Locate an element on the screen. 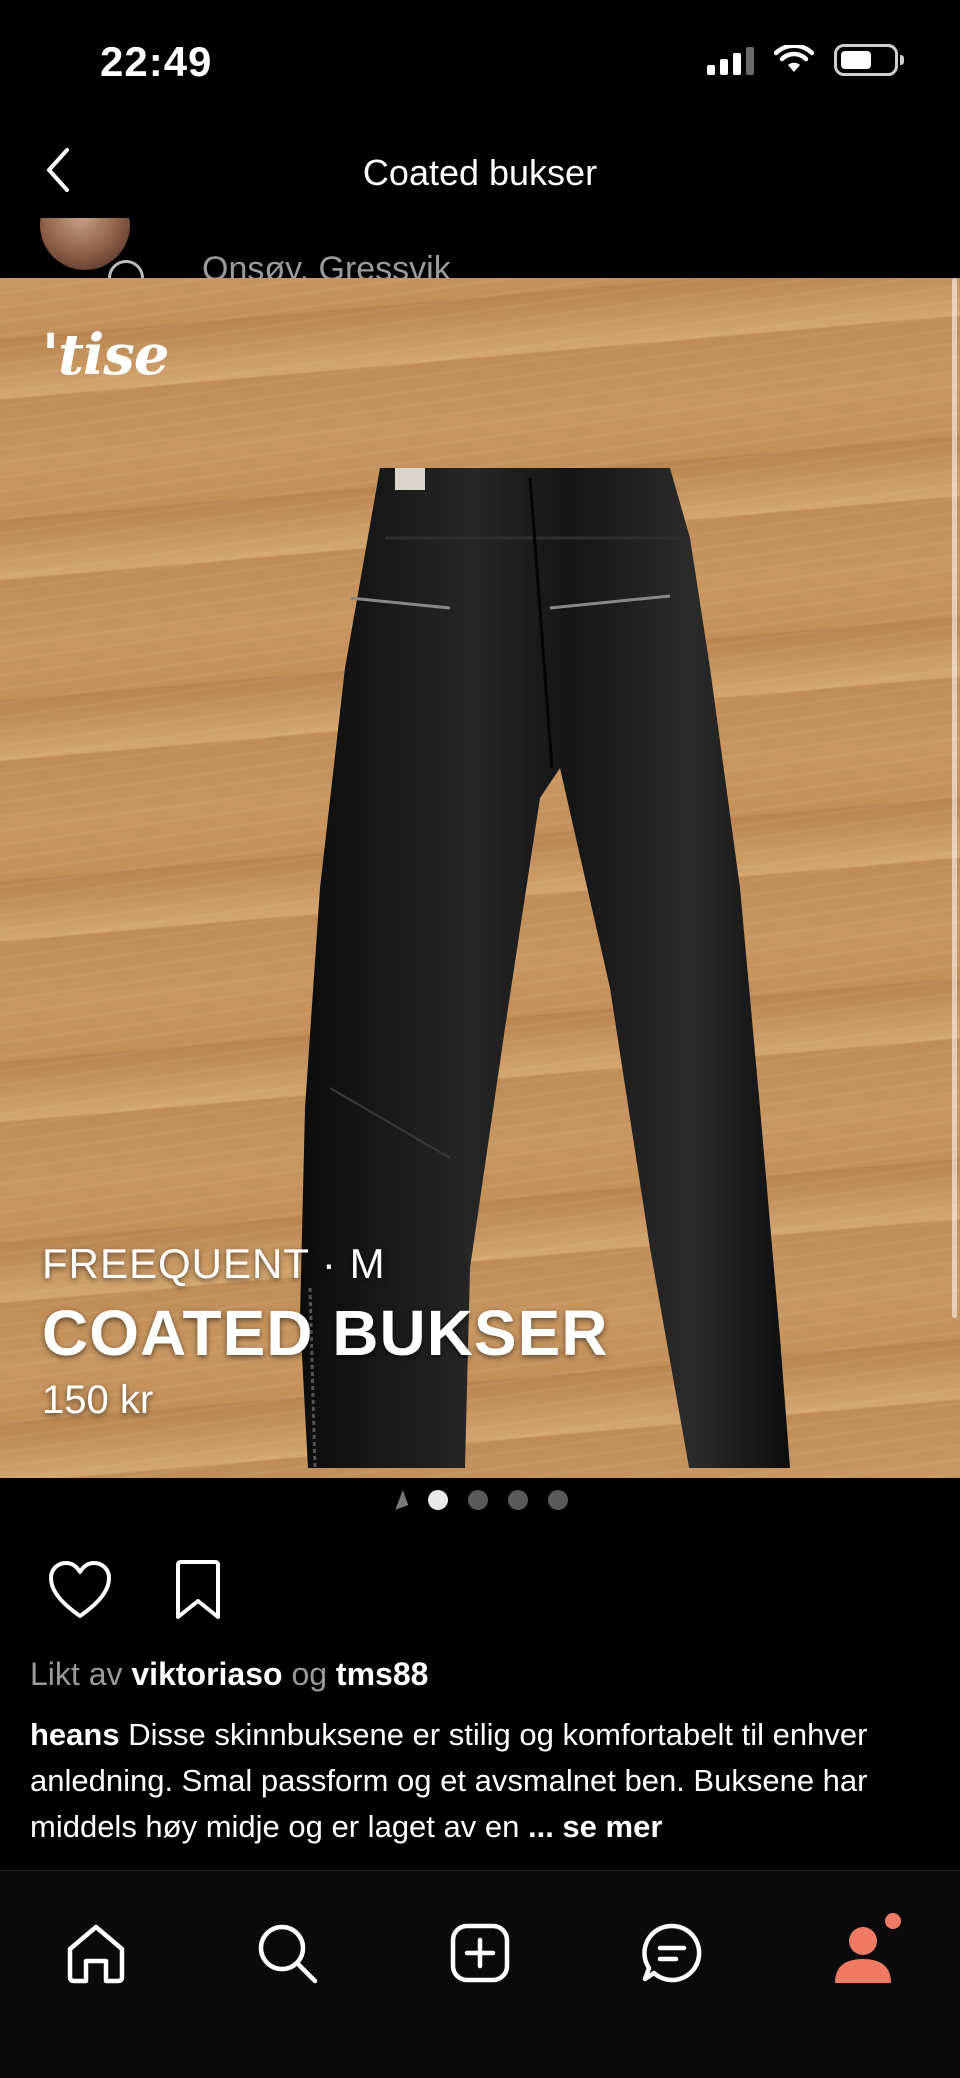  liked-by-user-2: tms88 is located at coordinates (382, 1674).